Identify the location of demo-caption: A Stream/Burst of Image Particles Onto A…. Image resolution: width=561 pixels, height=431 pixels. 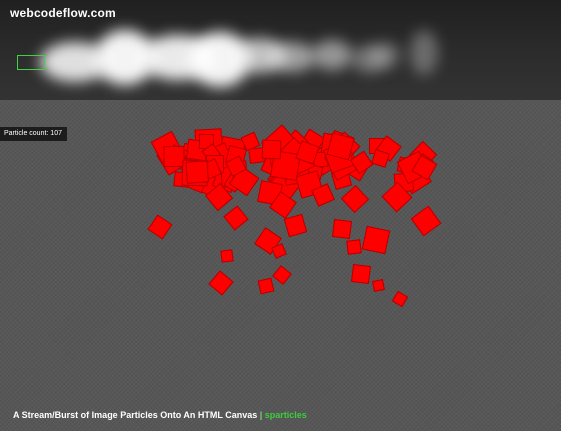
(160, 415).